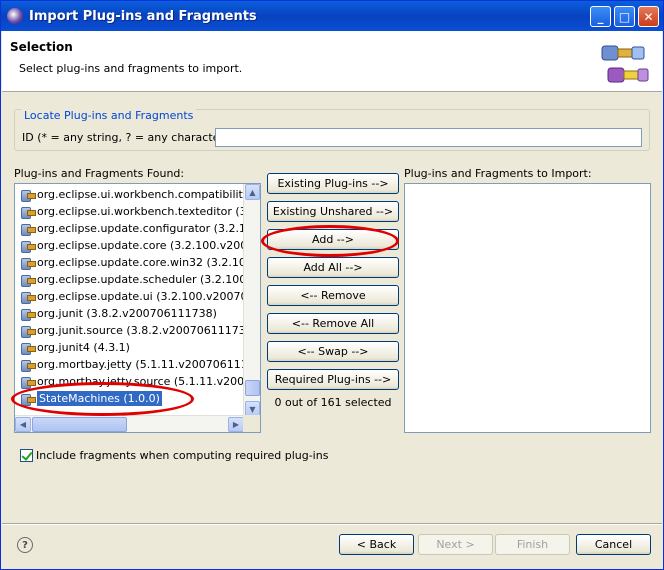 The image size is (664, 570). What do you see at coordinates (109, 115) in the screenshot?
I see `locate-group-label: Locate Plug-ins and Fragments` at bounding box center [109, 115].